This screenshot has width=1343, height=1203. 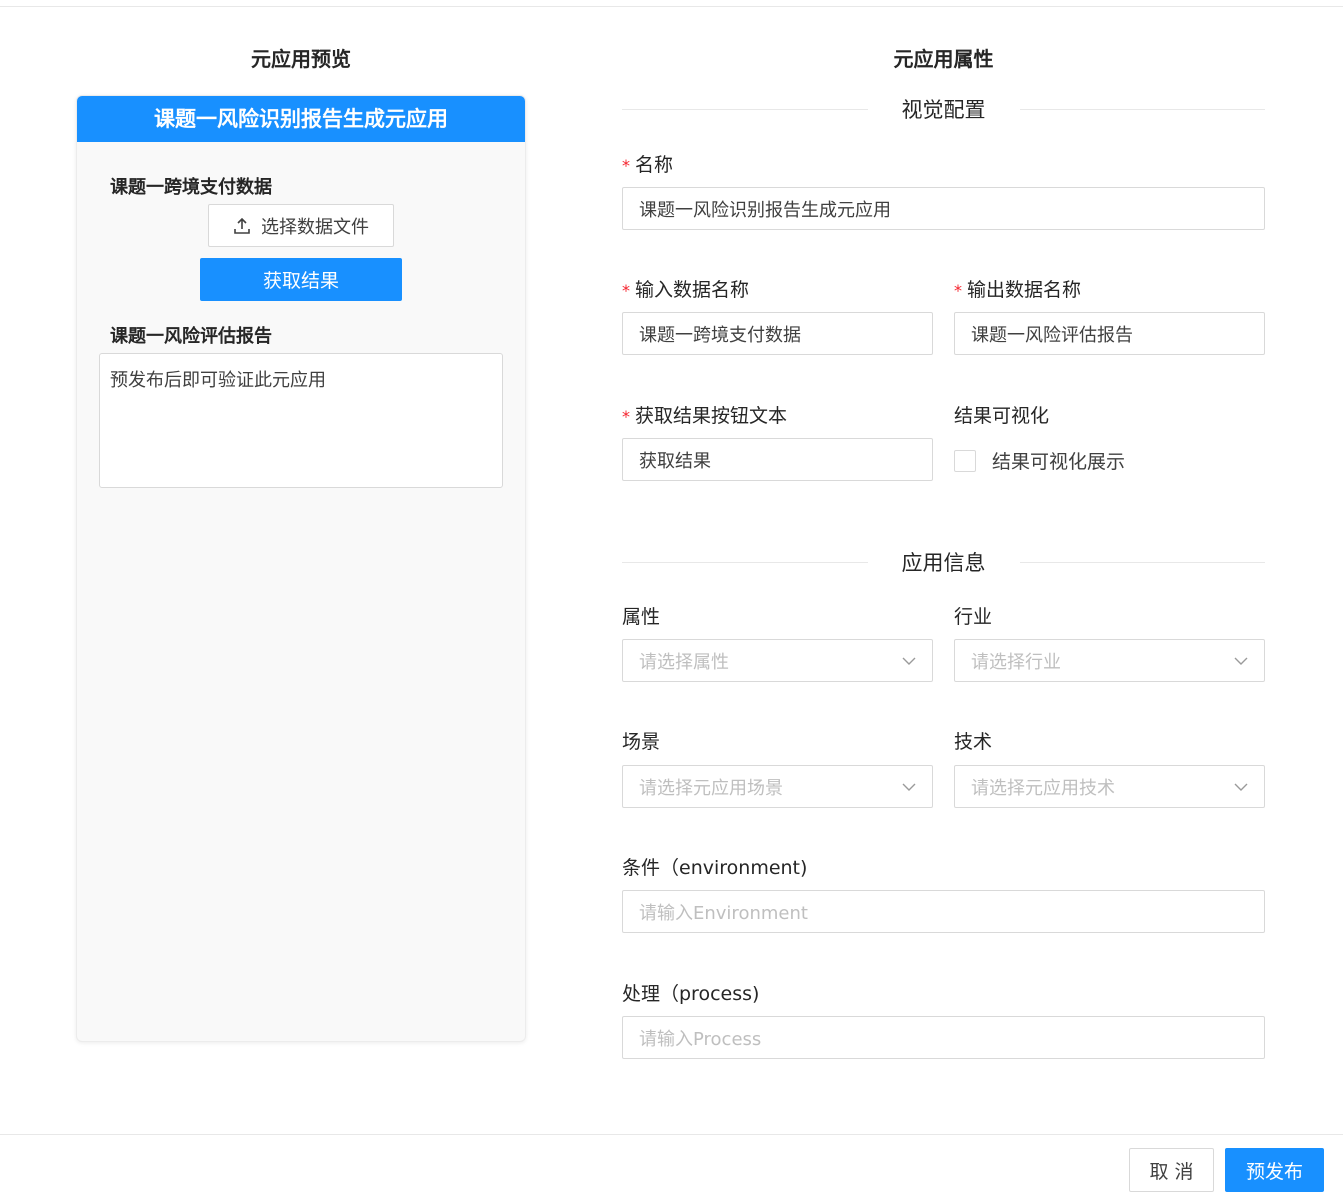 What do you see at coordinates (671, 6) in the screenshot?
I see `top-divider` at bounding box center [671, 6].